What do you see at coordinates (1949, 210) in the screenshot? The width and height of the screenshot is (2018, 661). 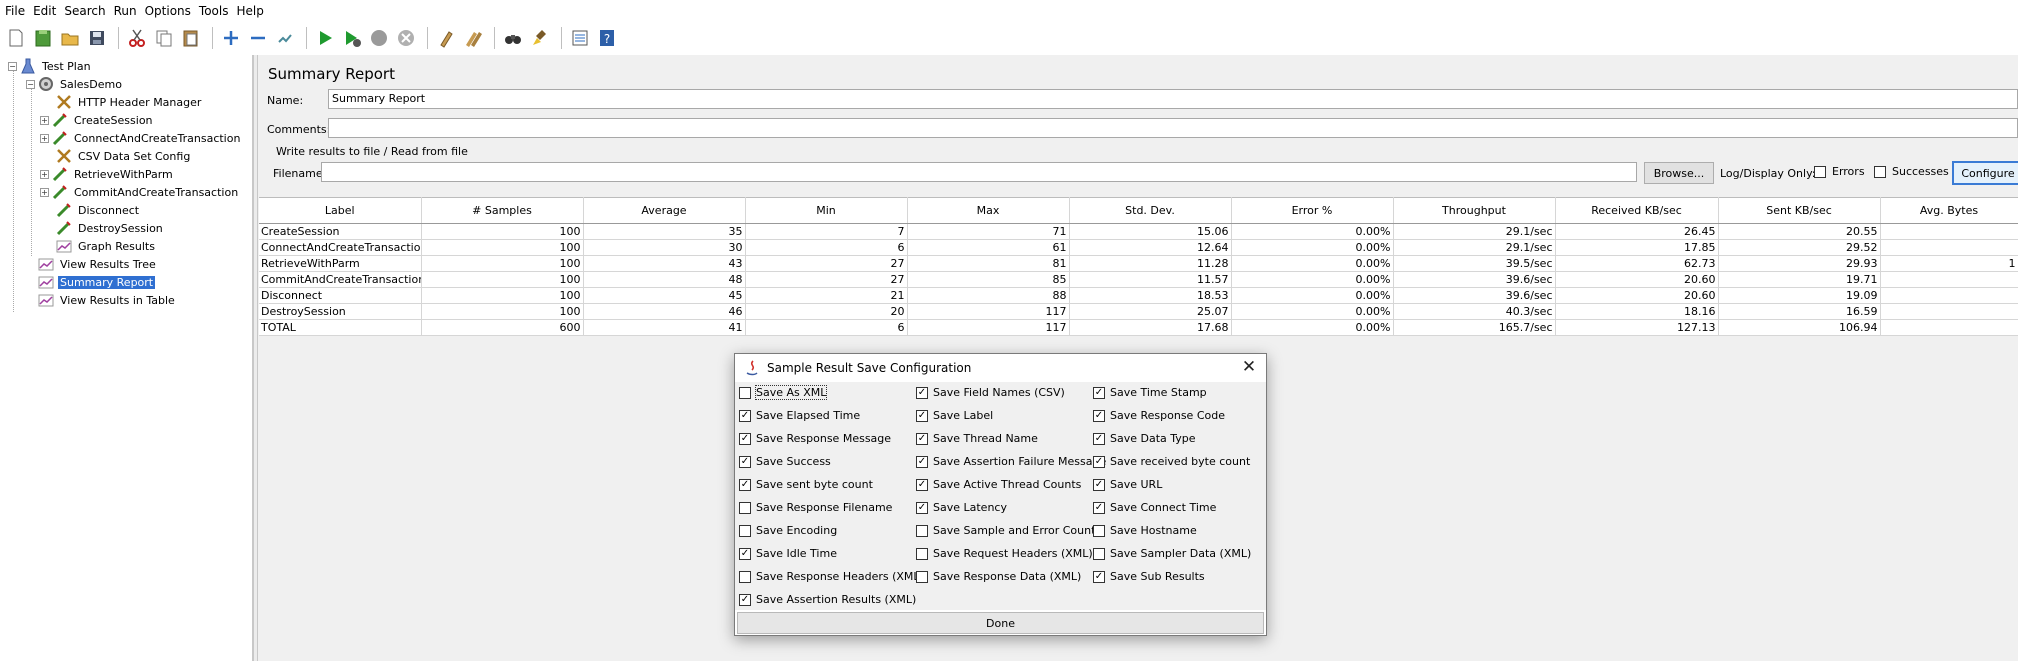 I see `column-header-avg-bytes: Avg. Bytes` at bounding box center [1949, 210].